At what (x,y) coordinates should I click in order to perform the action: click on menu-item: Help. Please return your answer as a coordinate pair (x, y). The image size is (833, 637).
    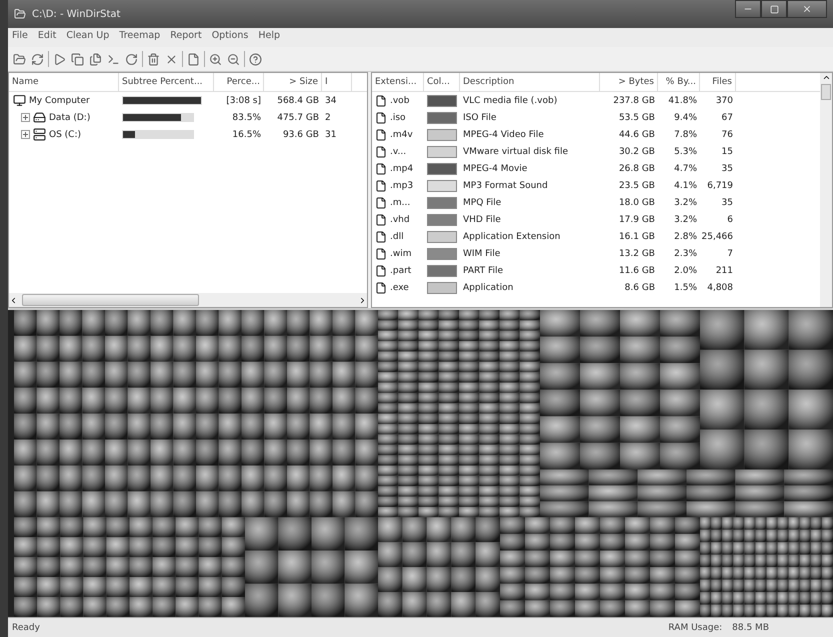
    Looking at the image, I should click on (269, 37).